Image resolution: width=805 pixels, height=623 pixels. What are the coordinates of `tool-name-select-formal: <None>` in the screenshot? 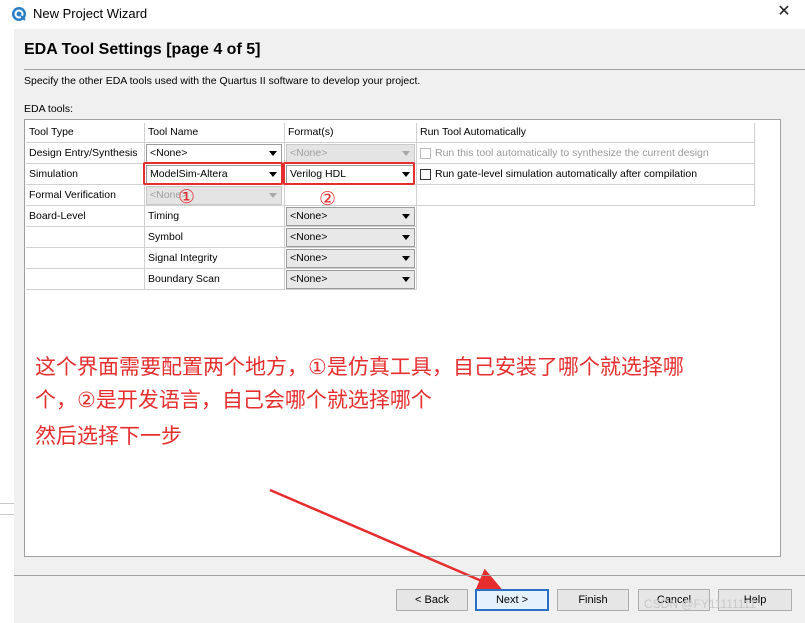 It's located at (214, 195).